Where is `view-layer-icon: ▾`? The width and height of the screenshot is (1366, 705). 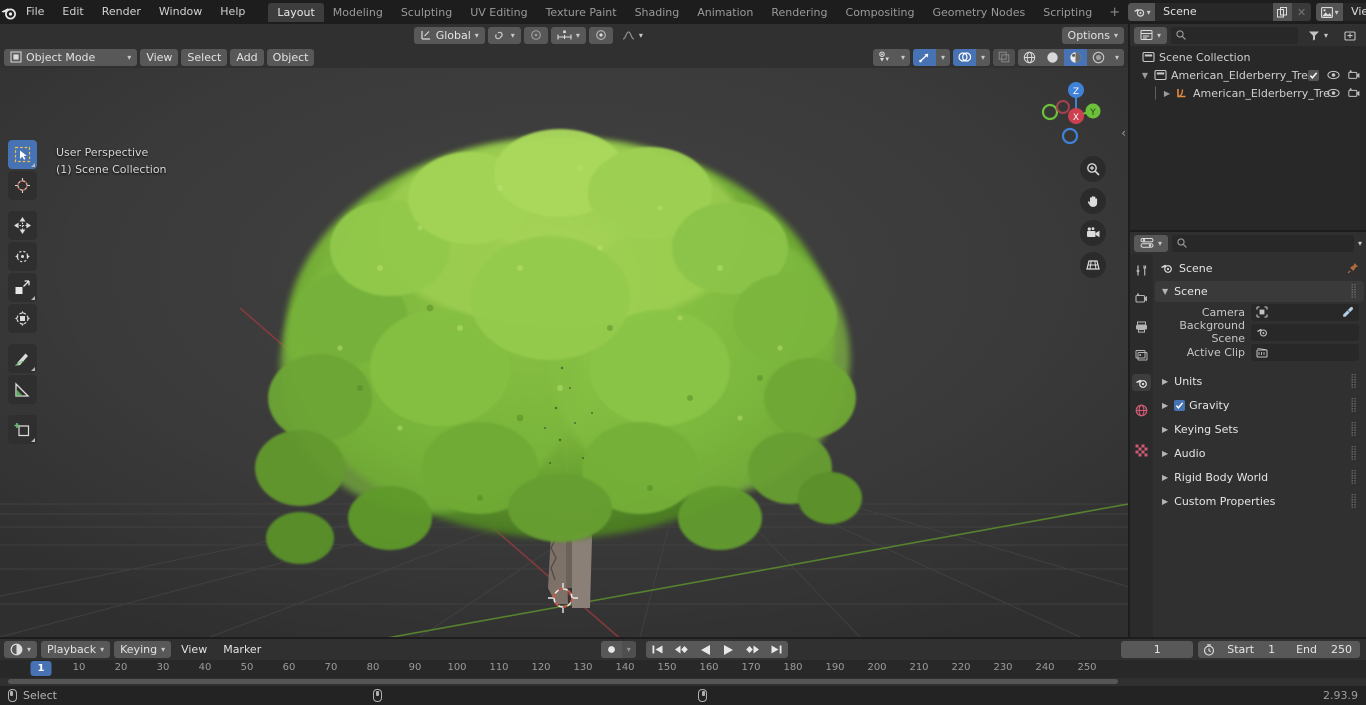
view-layer-icon: ▾ is located at coordinates (1330, 12).